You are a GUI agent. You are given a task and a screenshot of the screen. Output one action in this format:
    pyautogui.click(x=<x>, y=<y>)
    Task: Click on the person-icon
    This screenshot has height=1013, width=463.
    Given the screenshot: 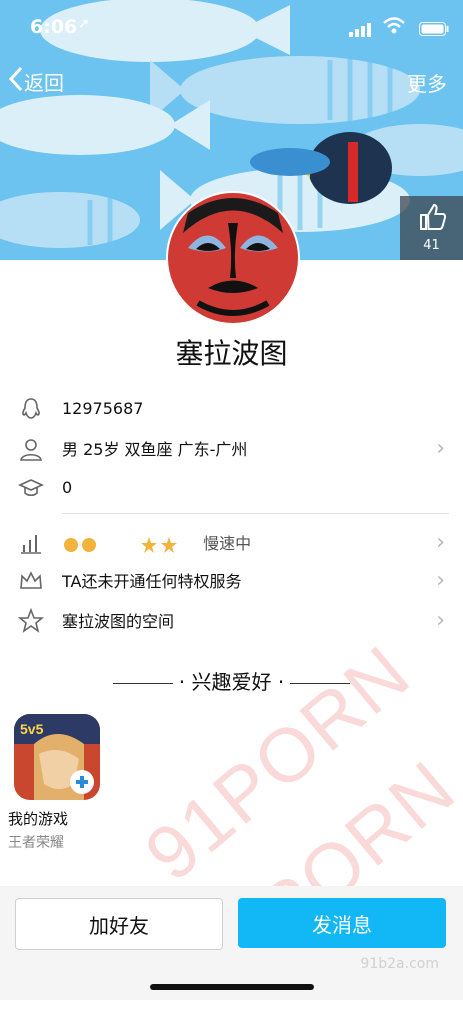 What is the action you would take?
    pyautogui.click(x=31, y=449)
    